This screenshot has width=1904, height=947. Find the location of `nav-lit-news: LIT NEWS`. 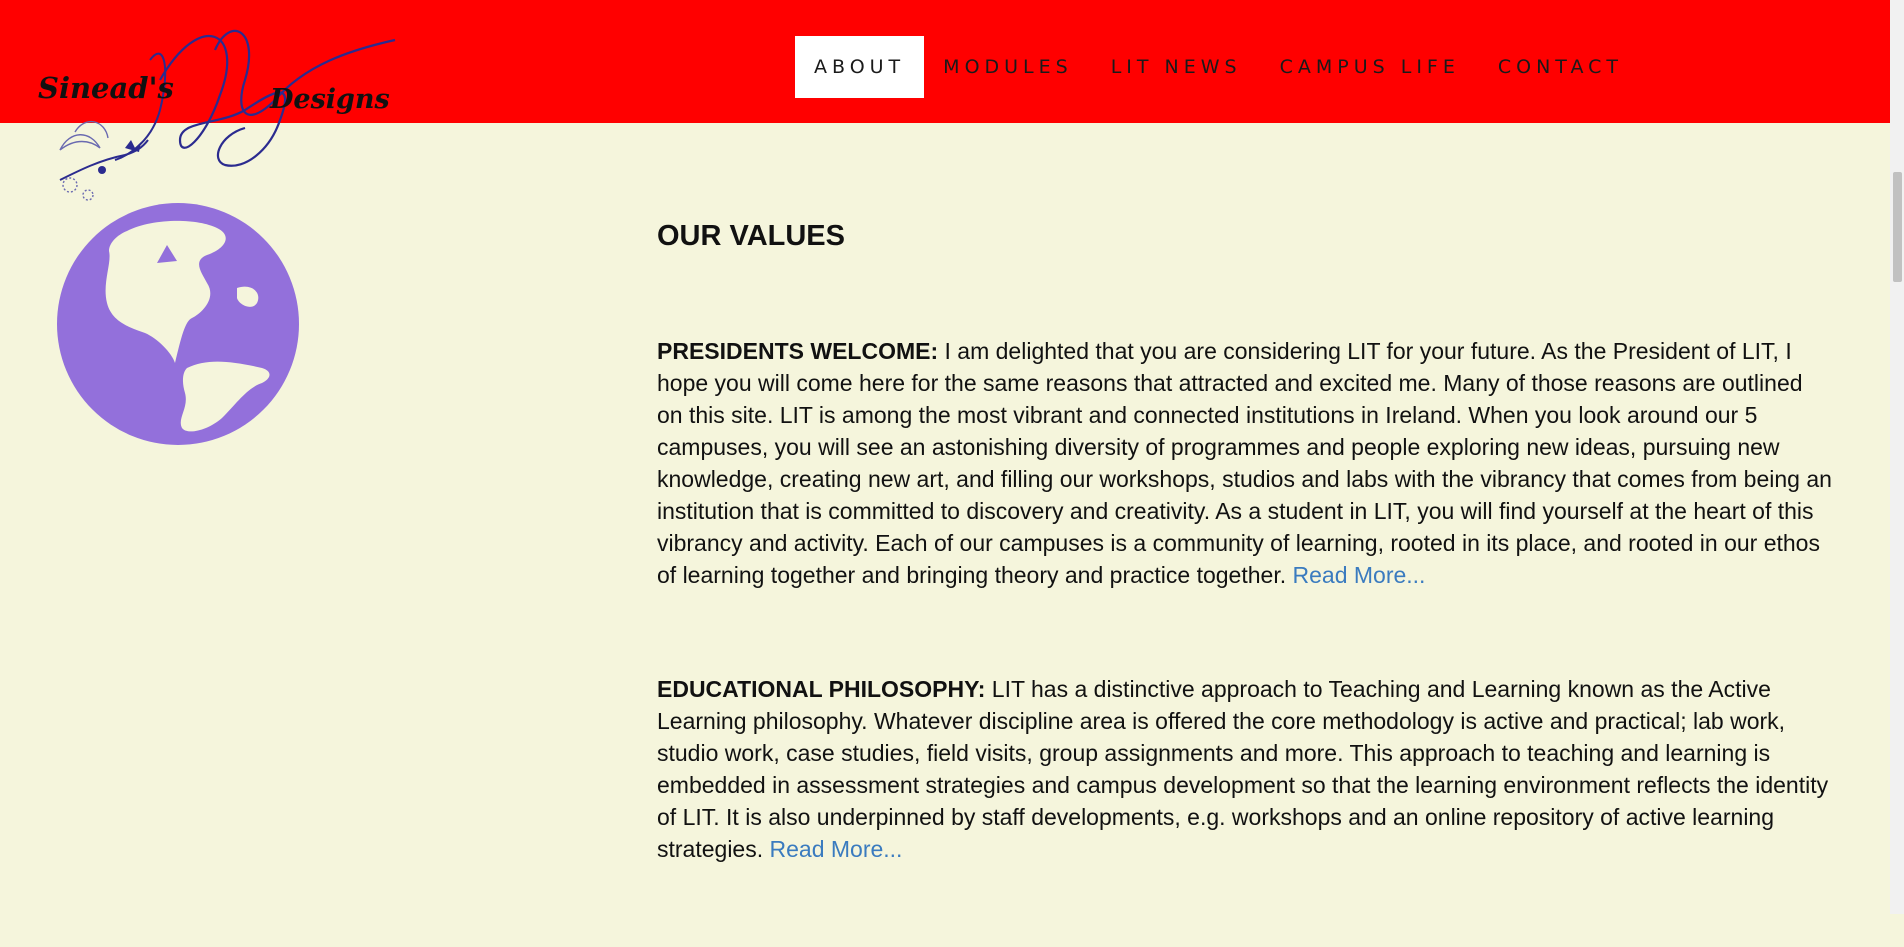

nav-lit-news: LIT NEWS is located at coordinates (1176, 67).